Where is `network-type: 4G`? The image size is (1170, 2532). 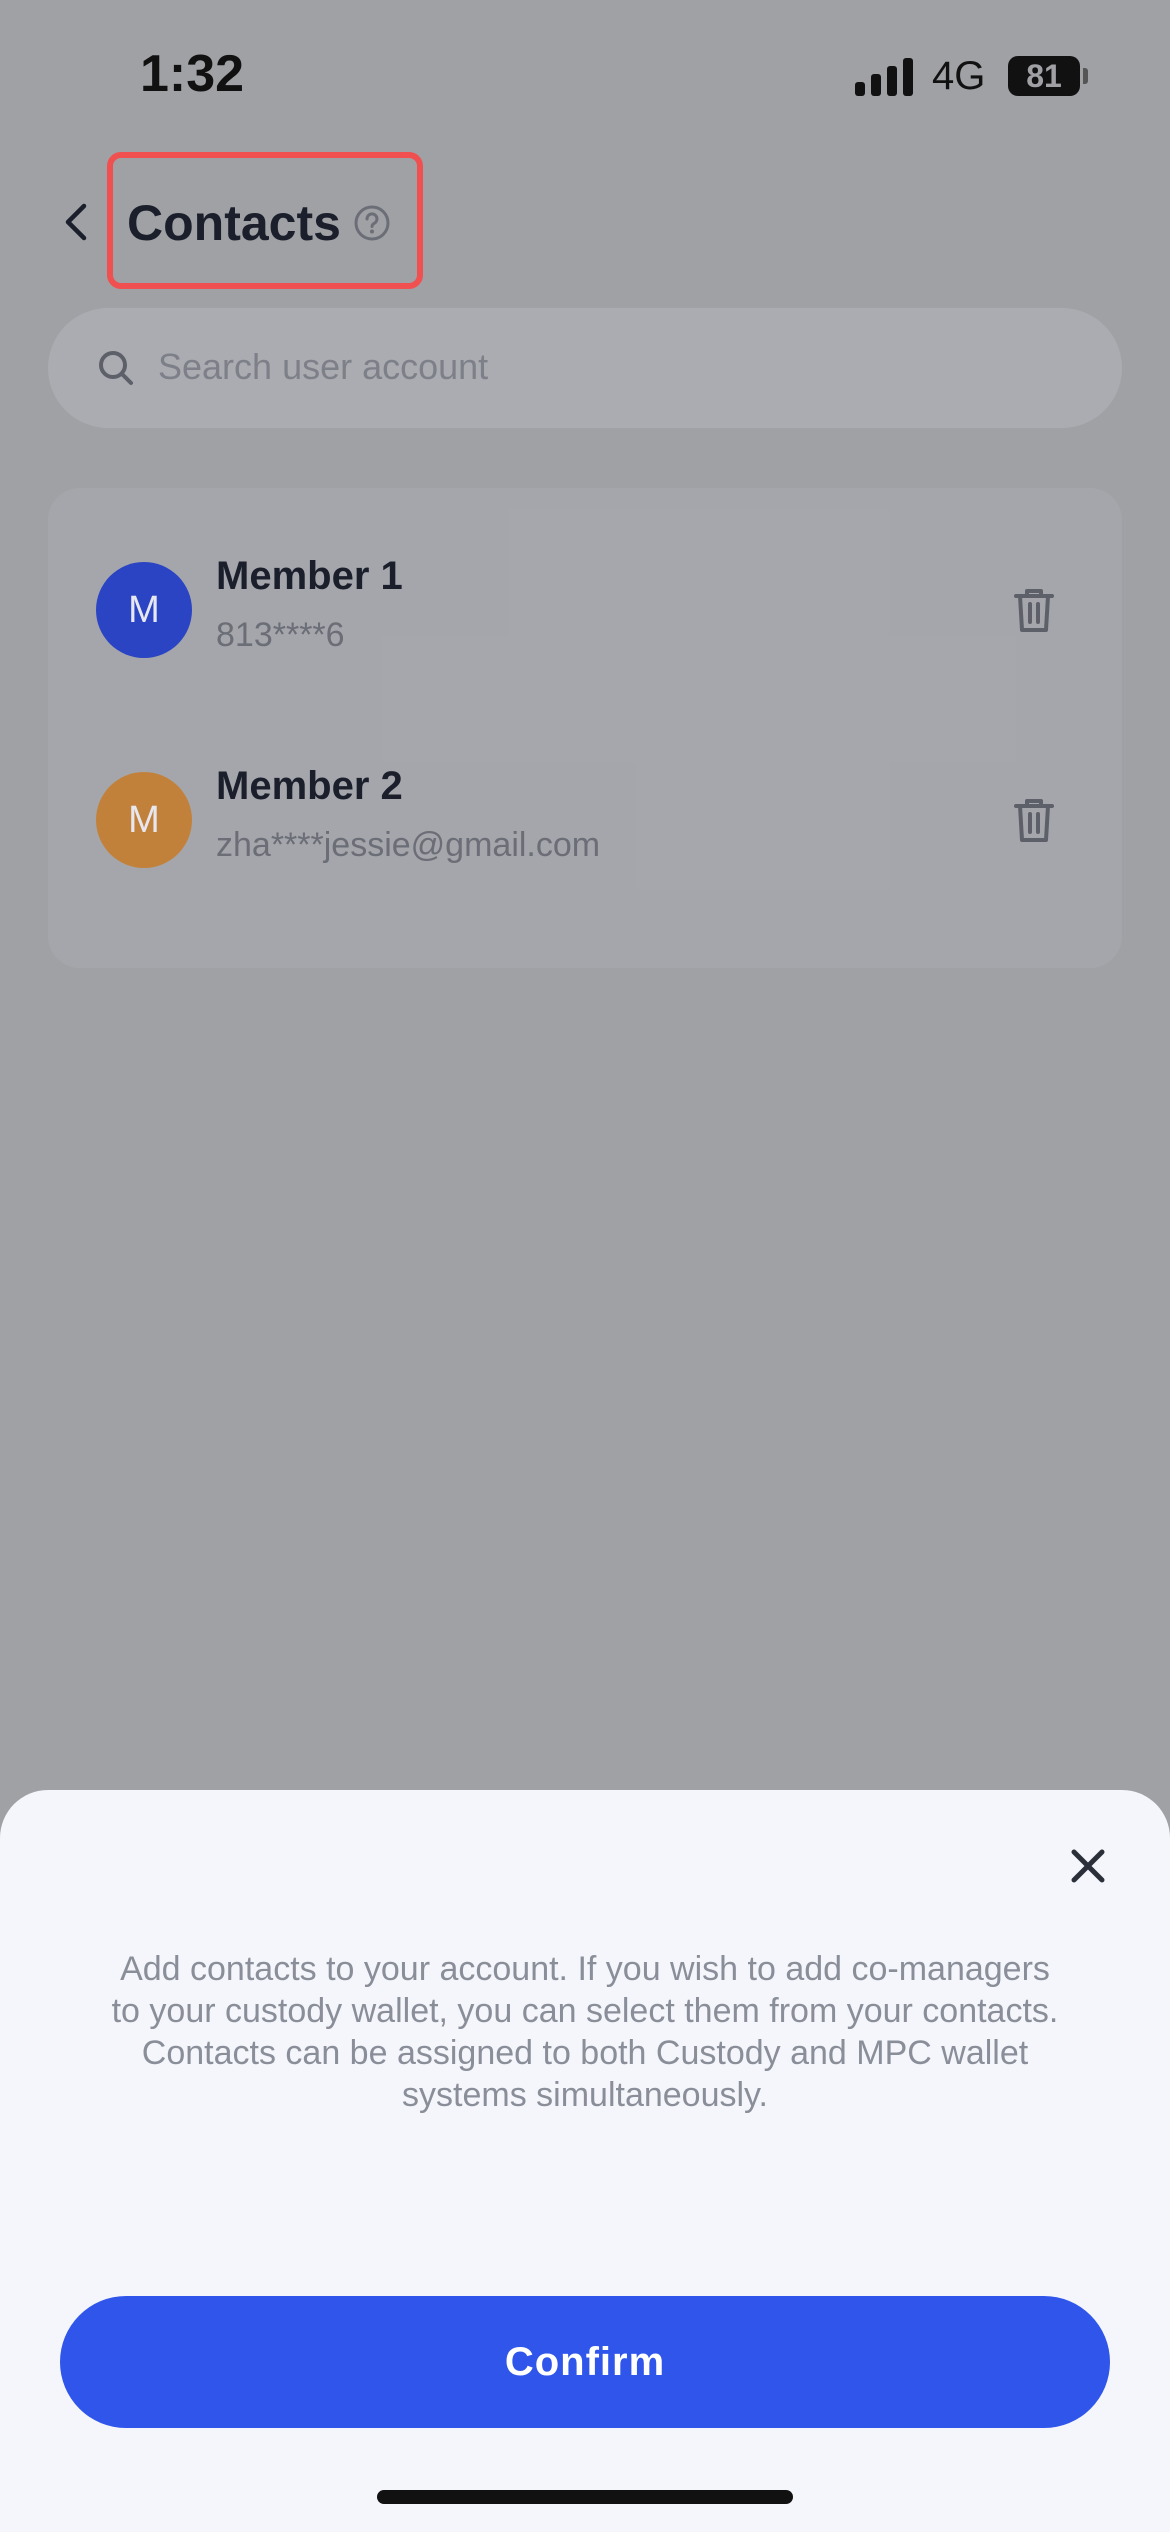 network-type: 4G is located at coordinates (959, 76).